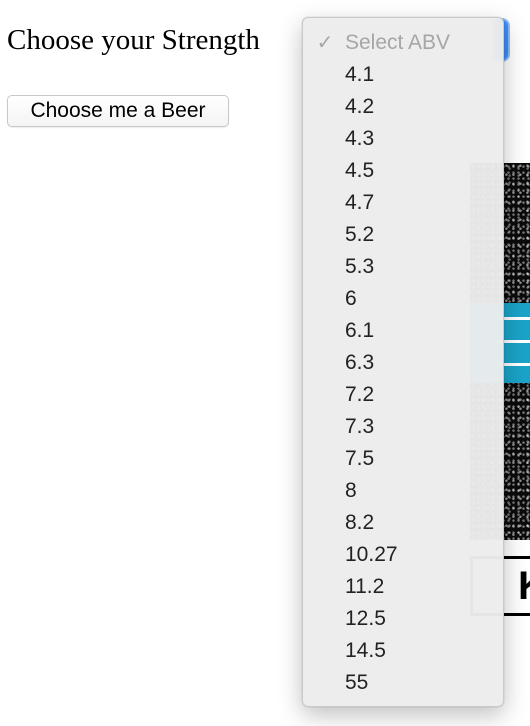  What do you see at coordinates (403, 235) in the screenshot?
I see `abv-option: 5.2` at bounding box center [403, 235].